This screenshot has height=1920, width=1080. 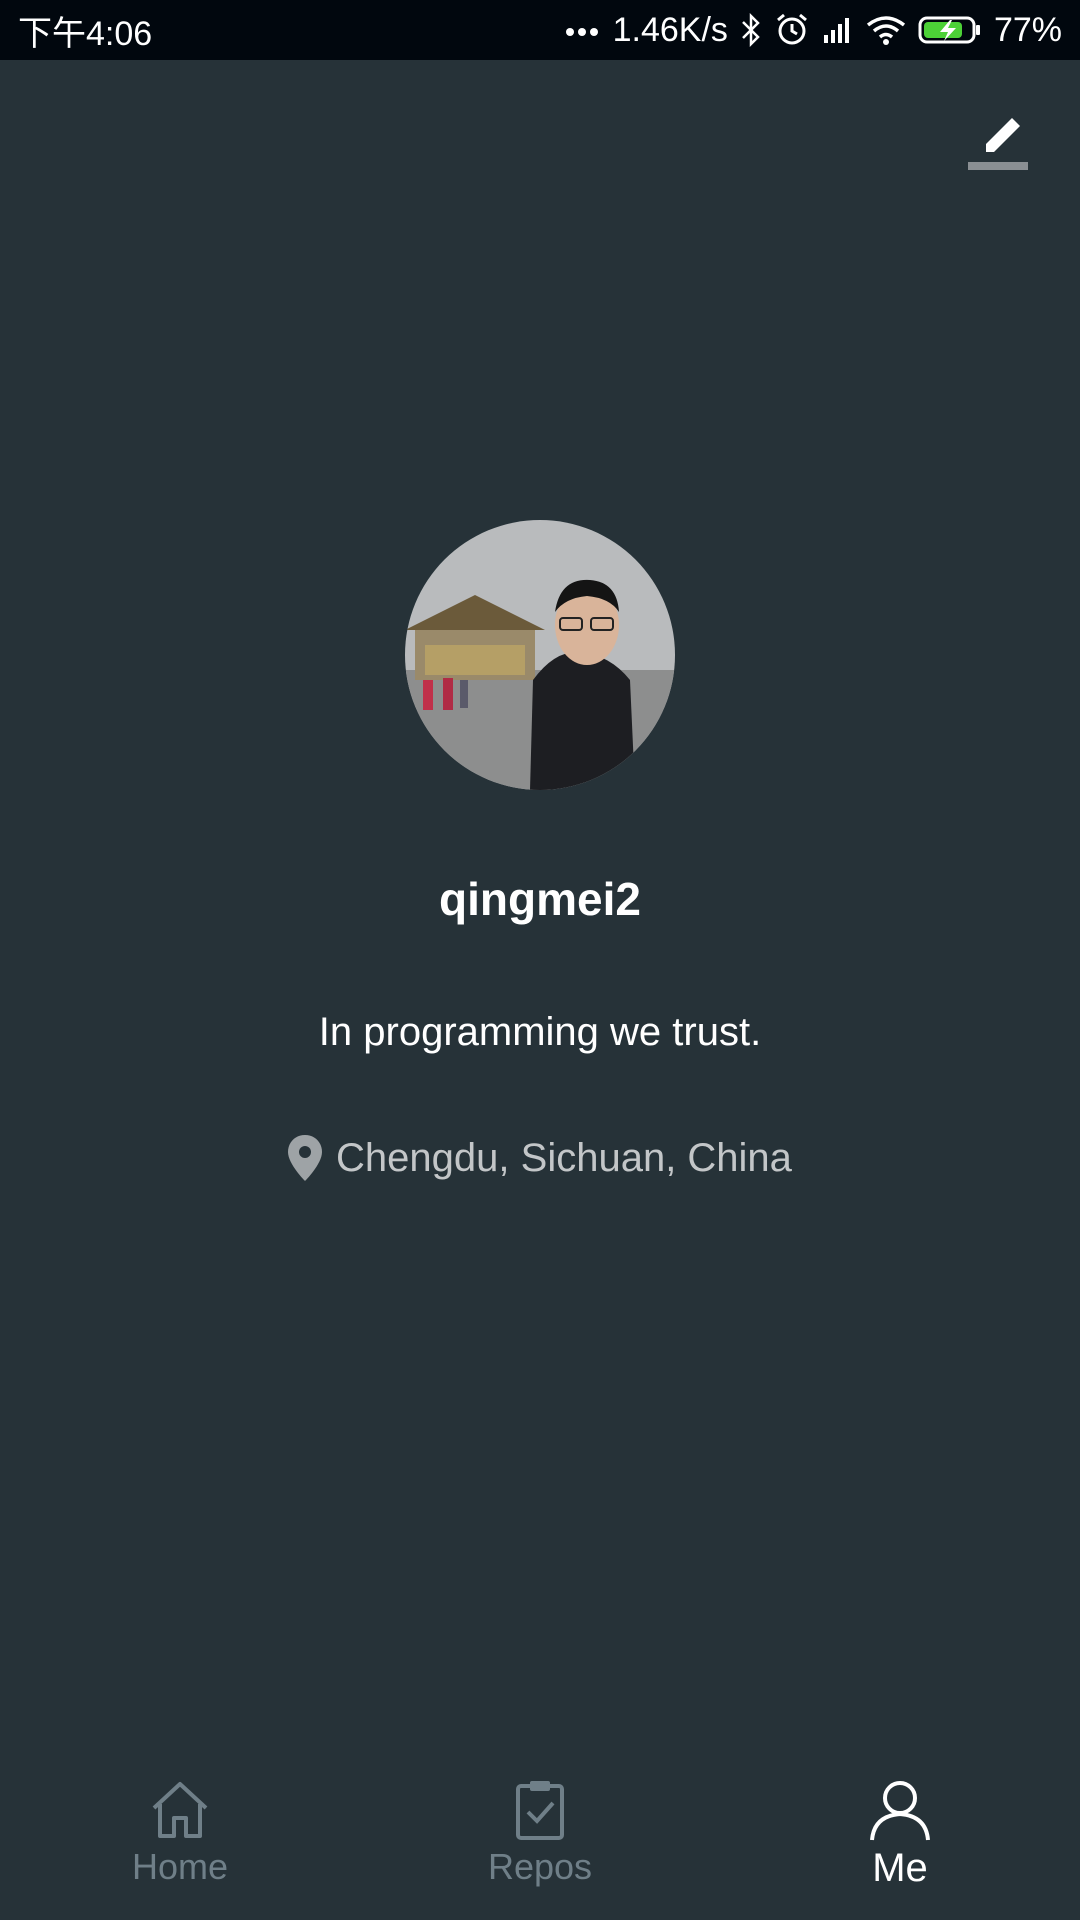 I want to click on nav-home: Home, so click(x=180, y=1840).